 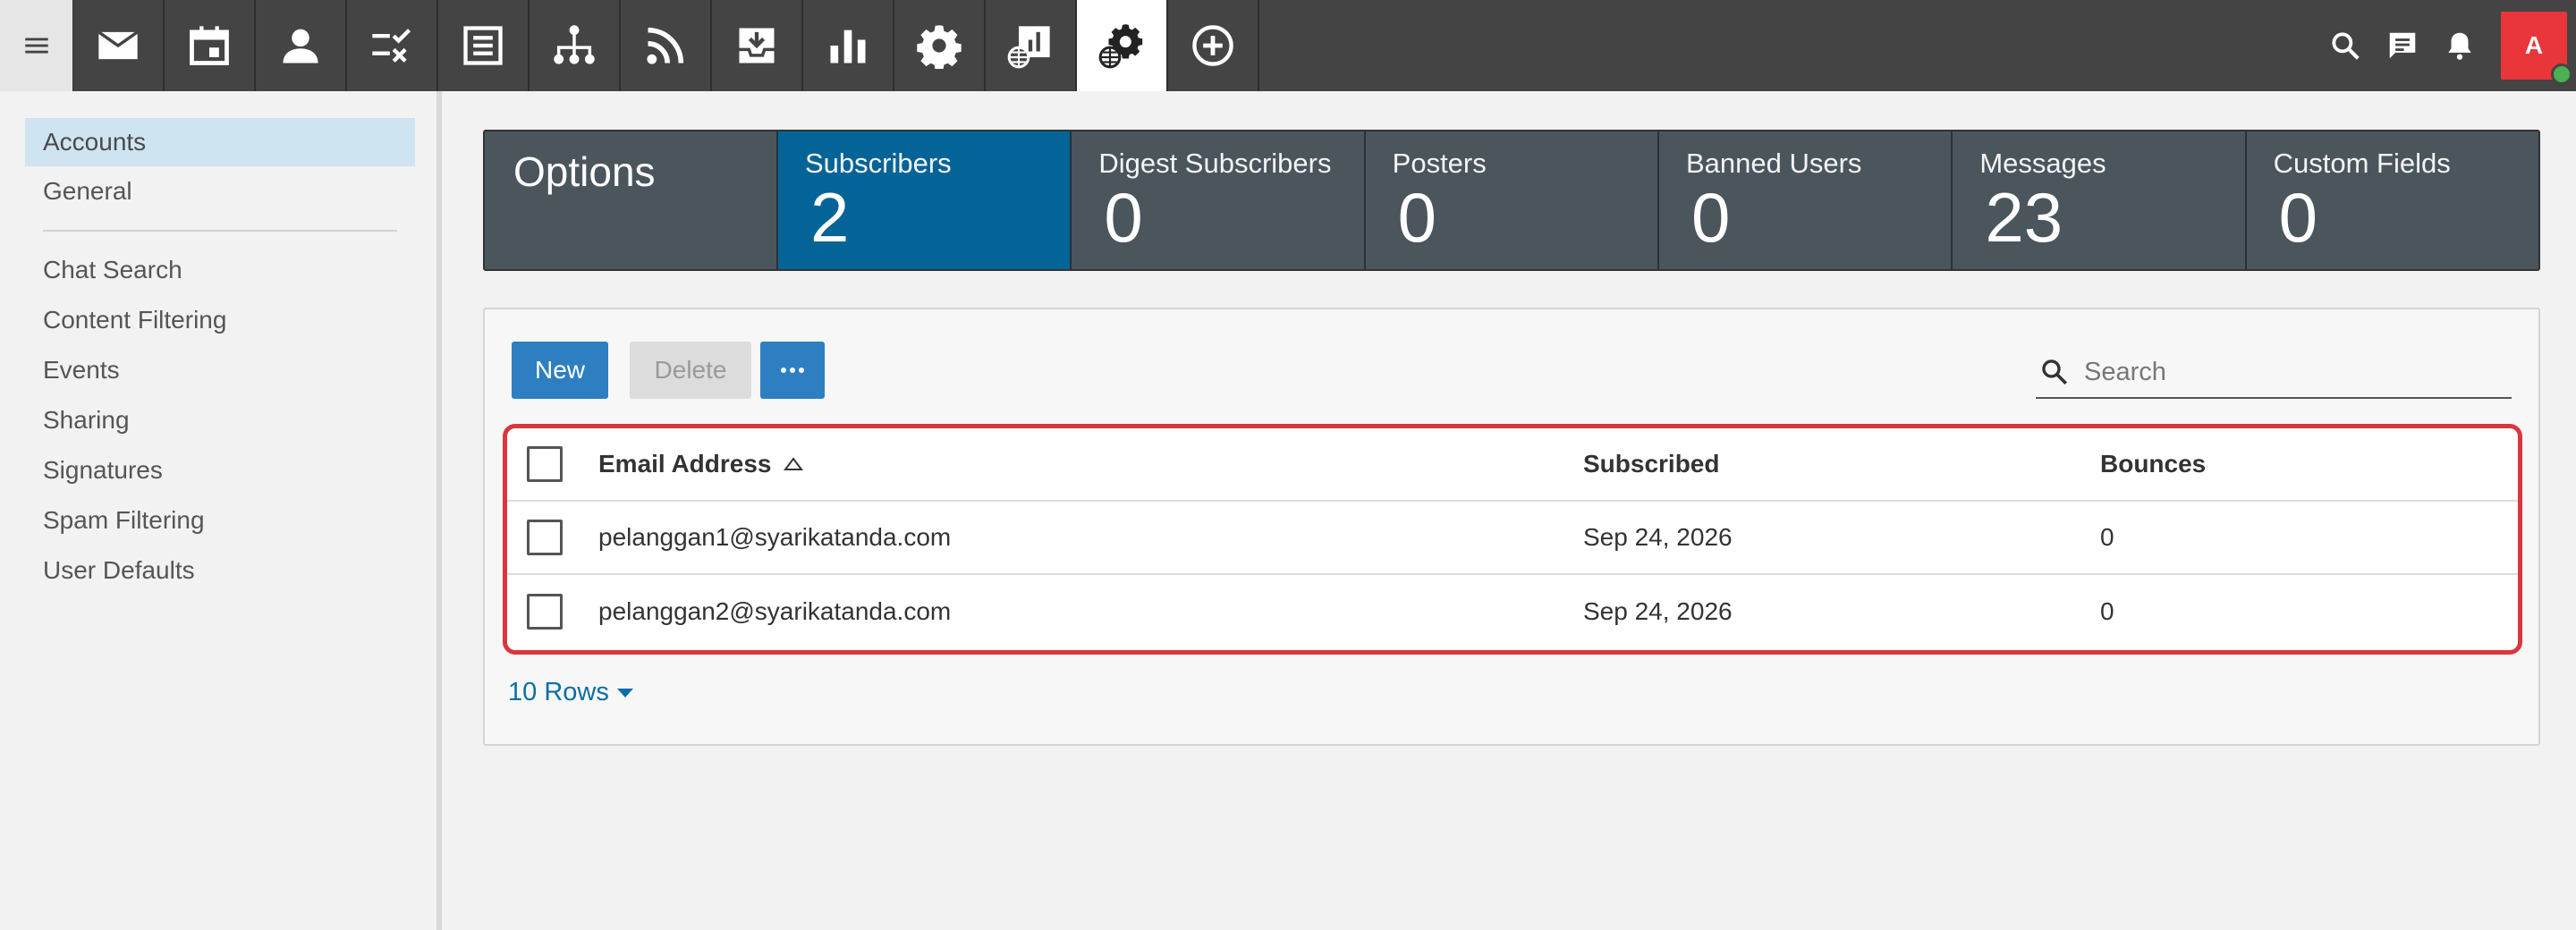 I want to click on stat-tab-subscribers: Subscribers 2, so click(x=925, y=200).